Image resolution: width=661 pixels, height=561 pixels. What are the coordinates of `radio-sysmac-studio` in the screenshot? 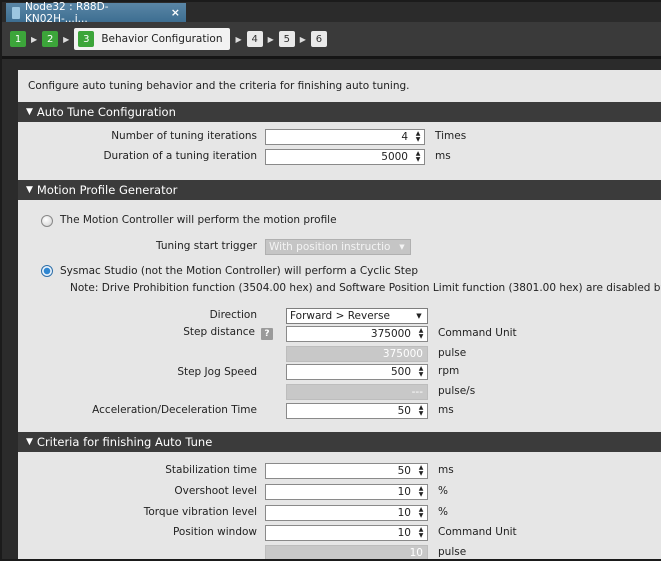 It's located at (47, 271).